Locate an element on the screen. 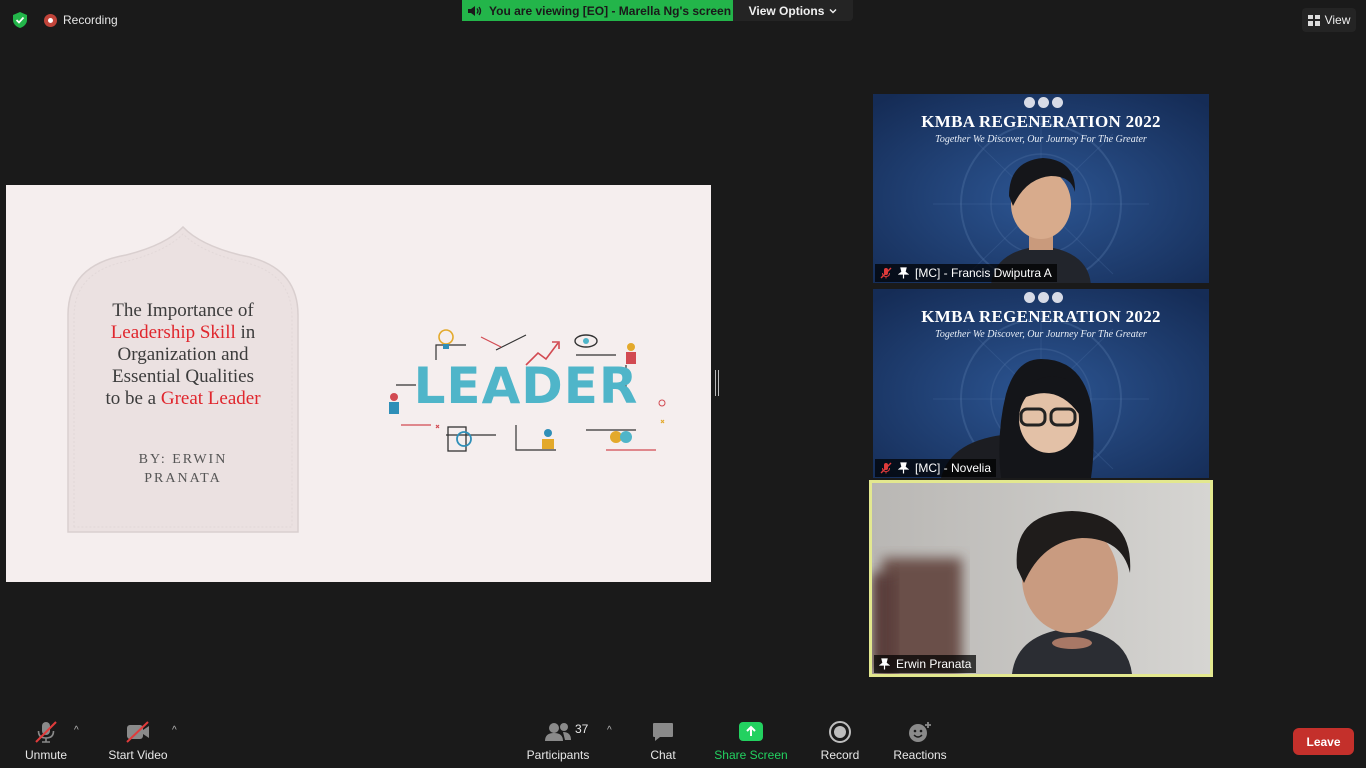  slide-title-text: Organization and is located at coordinates (183, 354).